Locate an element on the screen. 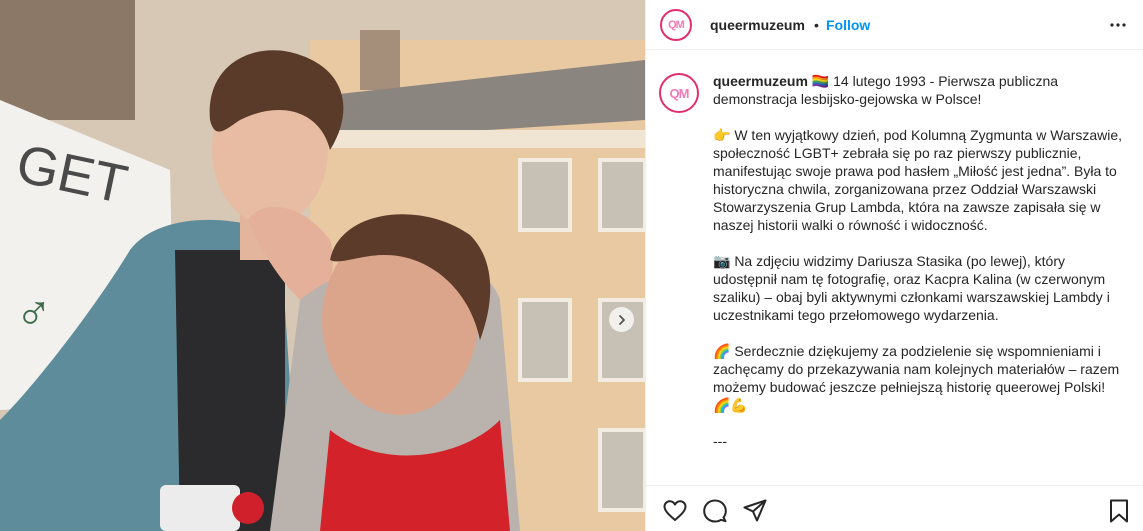 Image resolution: width=1143 pixels, height=531 pixels. chevron-right-icon is located at coordinates (621, 319).